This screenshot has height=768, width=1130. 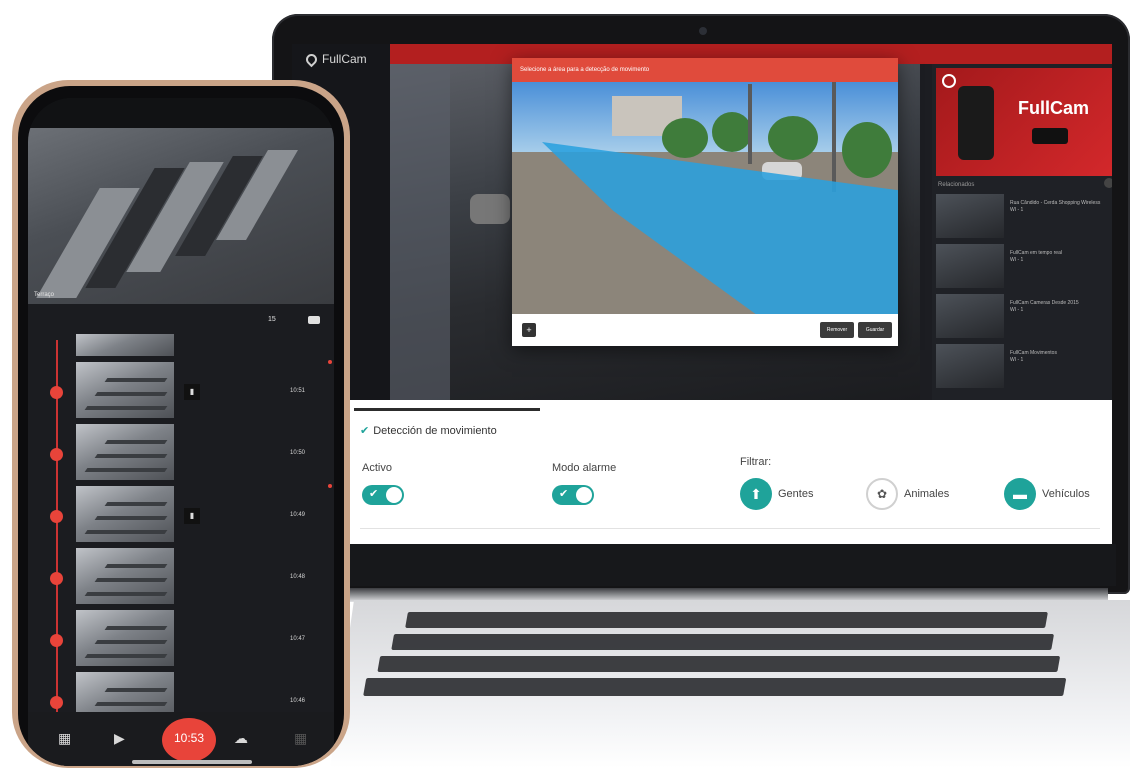 I want to click on filter-people-button: ⬆, so click(x=756, y=494).